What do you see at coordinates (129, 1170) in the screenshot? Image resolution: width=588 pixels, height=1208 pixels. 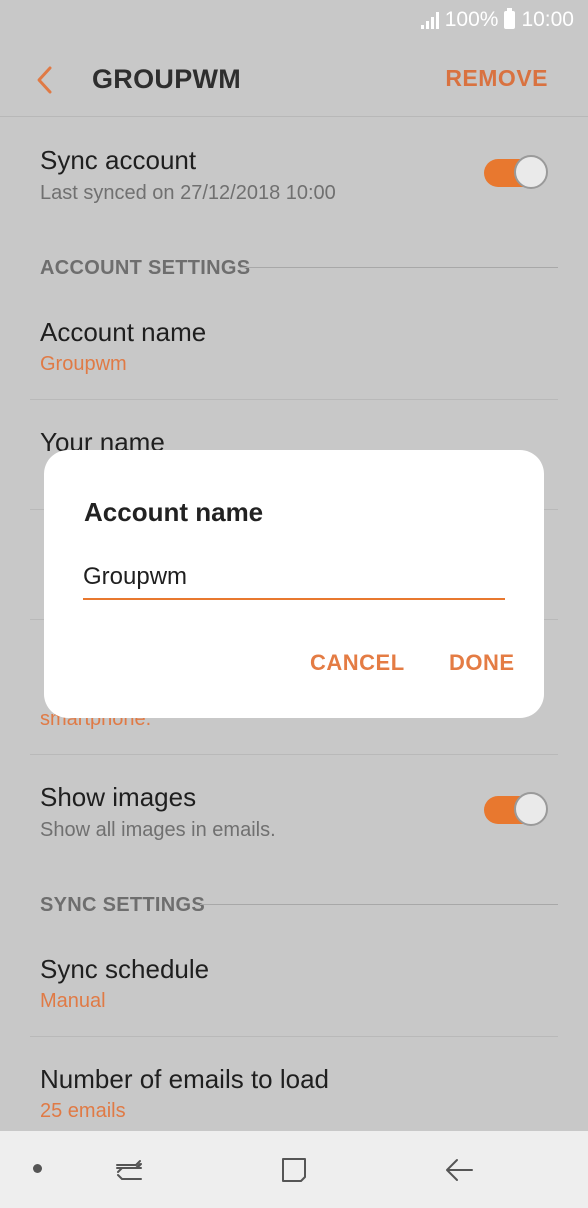 I see `recent-apps-icon` at bounding box center [129, 1170].